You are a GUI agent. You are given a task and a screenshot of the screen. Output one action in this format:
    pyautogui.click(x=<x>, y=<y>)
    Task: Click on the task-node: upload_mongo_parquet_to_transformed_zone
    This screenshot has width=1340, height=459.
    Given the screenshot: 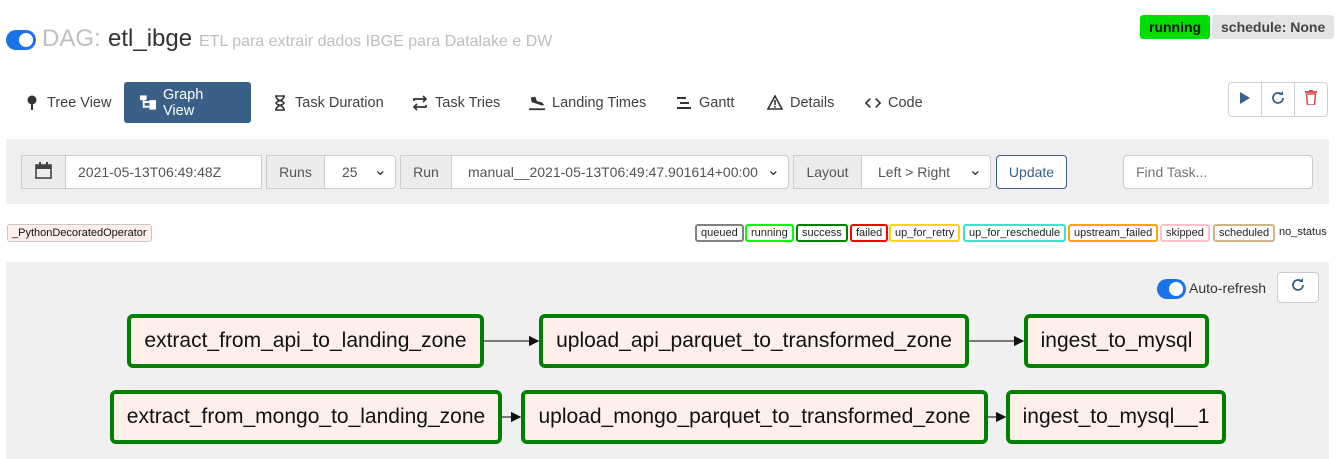 What is the action you would take?
    pyautogui.click(x=754, y=417)
    